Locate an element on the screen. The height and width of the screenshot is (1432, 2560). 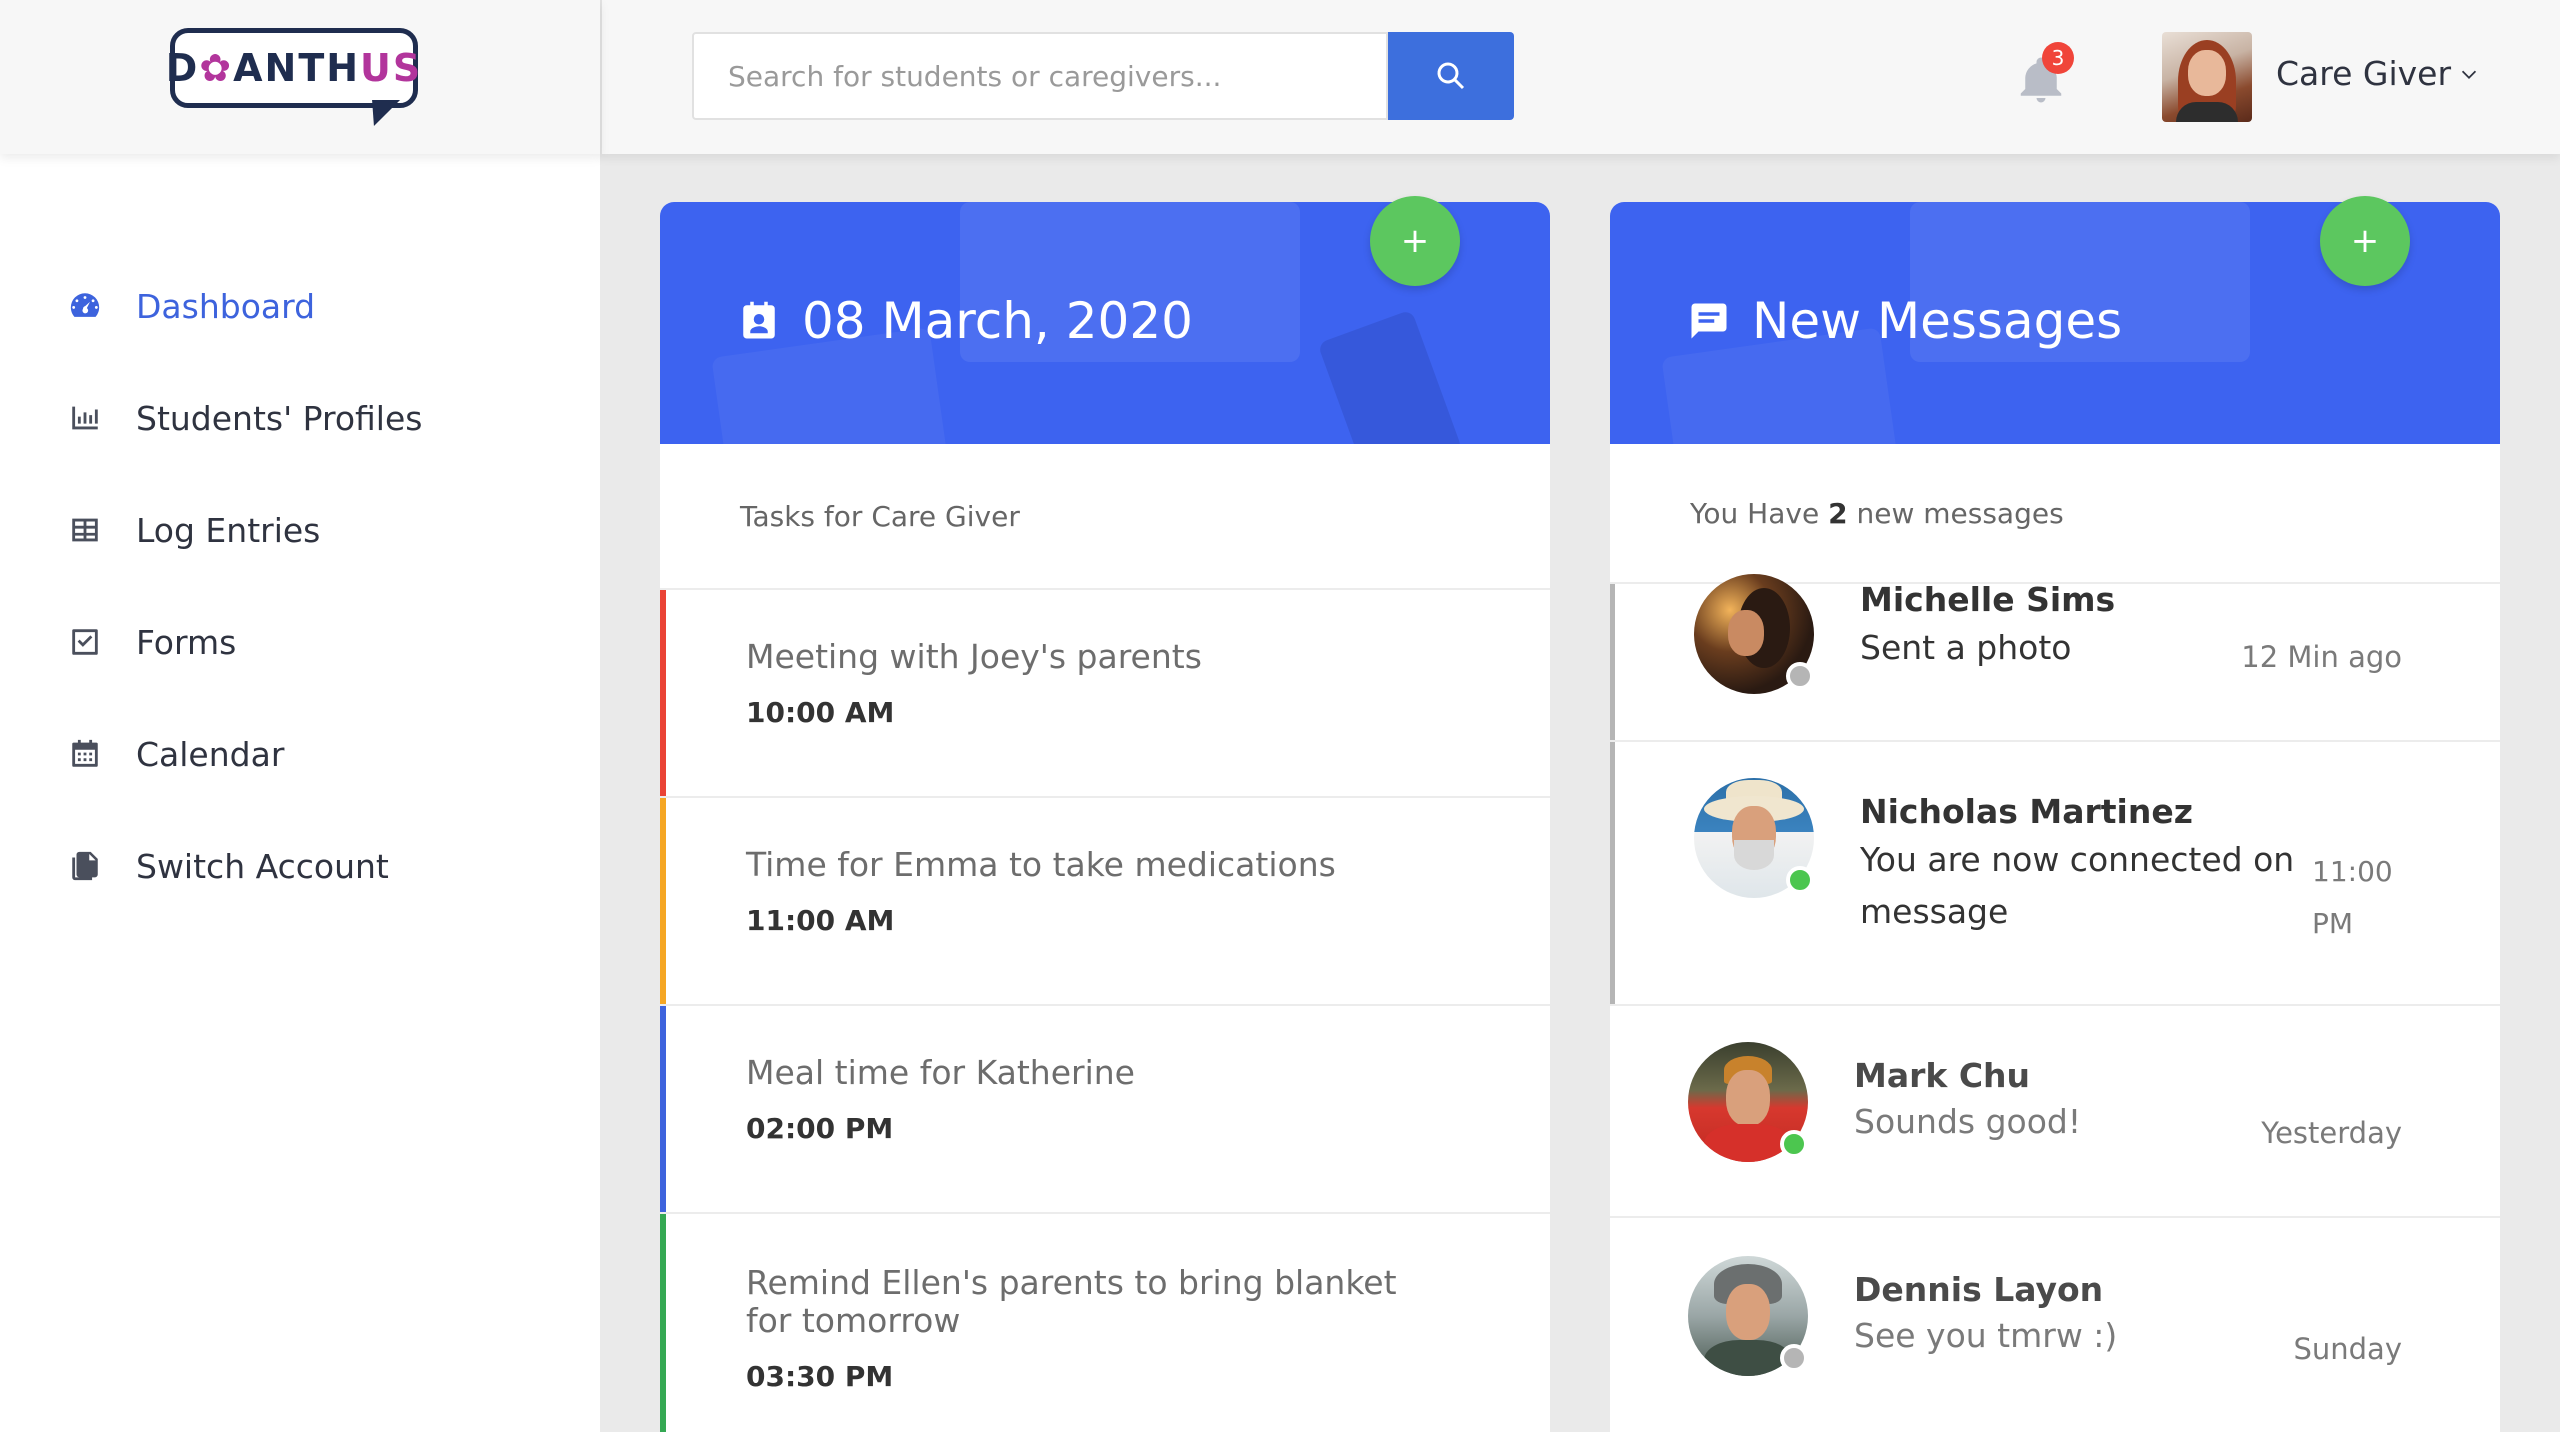
user-name-label: Care Giver is located at coordinates (2364, 73).